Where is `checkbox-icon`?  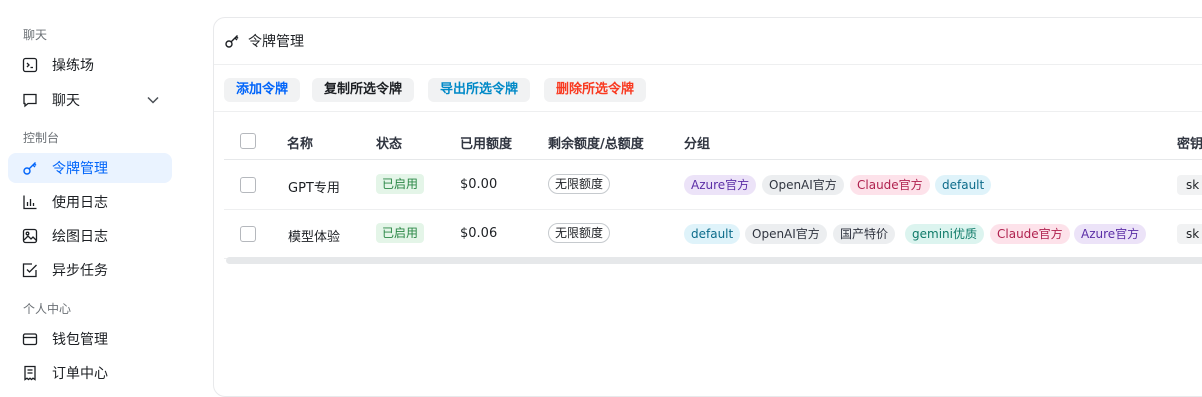
checkbox-icon is located at coordinates (30, 270).